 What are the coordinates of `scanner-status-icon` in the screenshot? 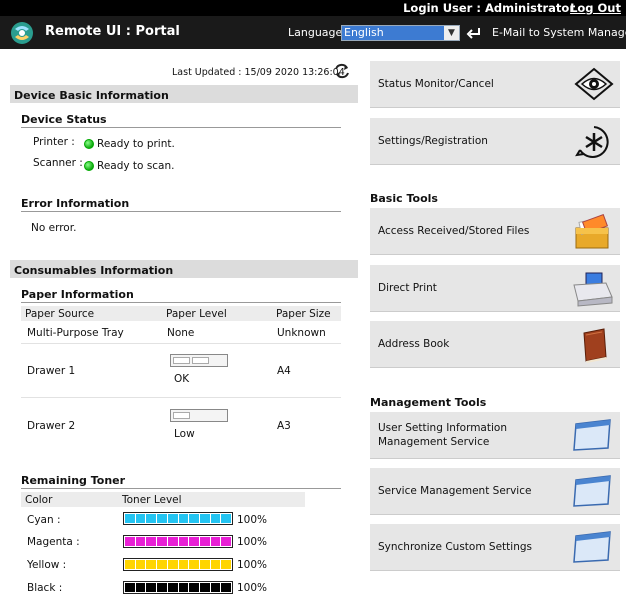 It's located at (89, 166).